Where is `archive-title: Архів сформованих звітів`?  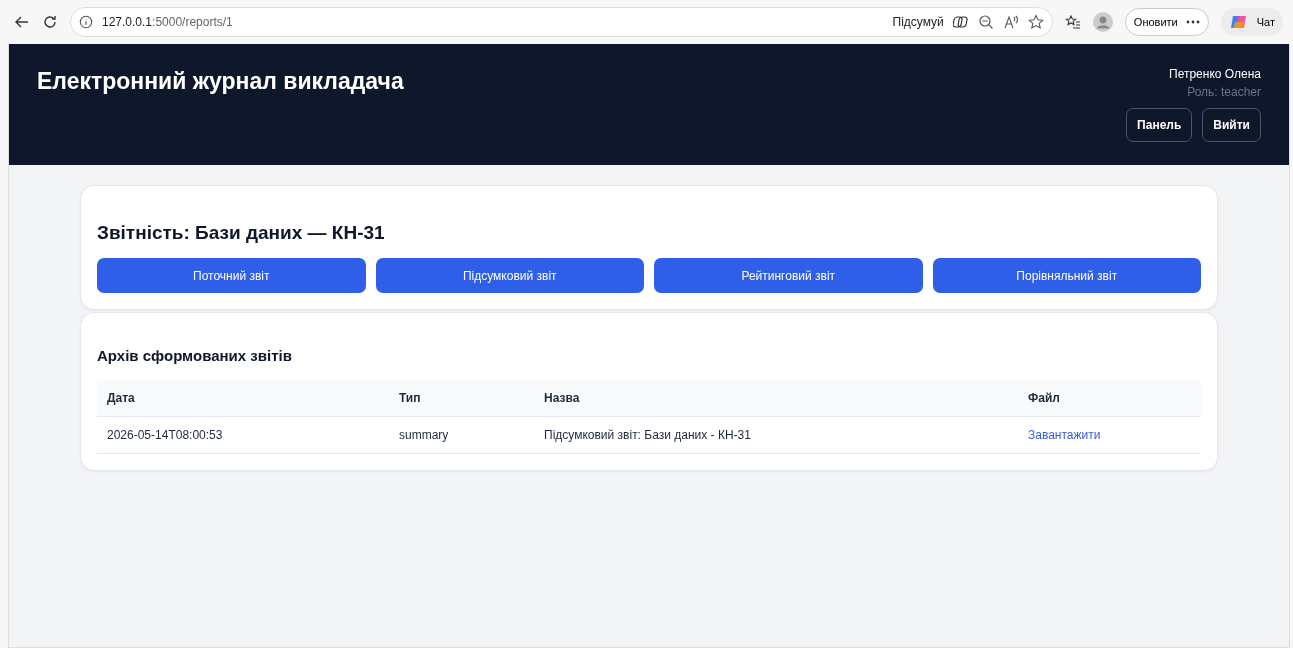 archive-title: Архів сформованих звітів is located at coordinates (195, 355).